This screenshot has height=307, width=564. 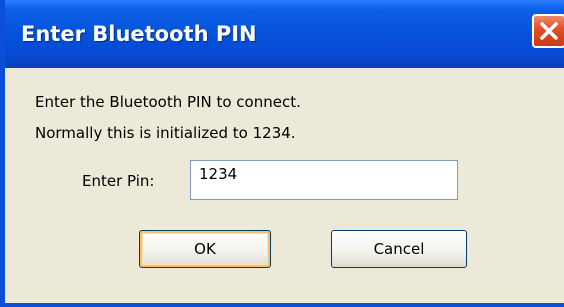 I want to click on close-button, so click(x=548, y=31).